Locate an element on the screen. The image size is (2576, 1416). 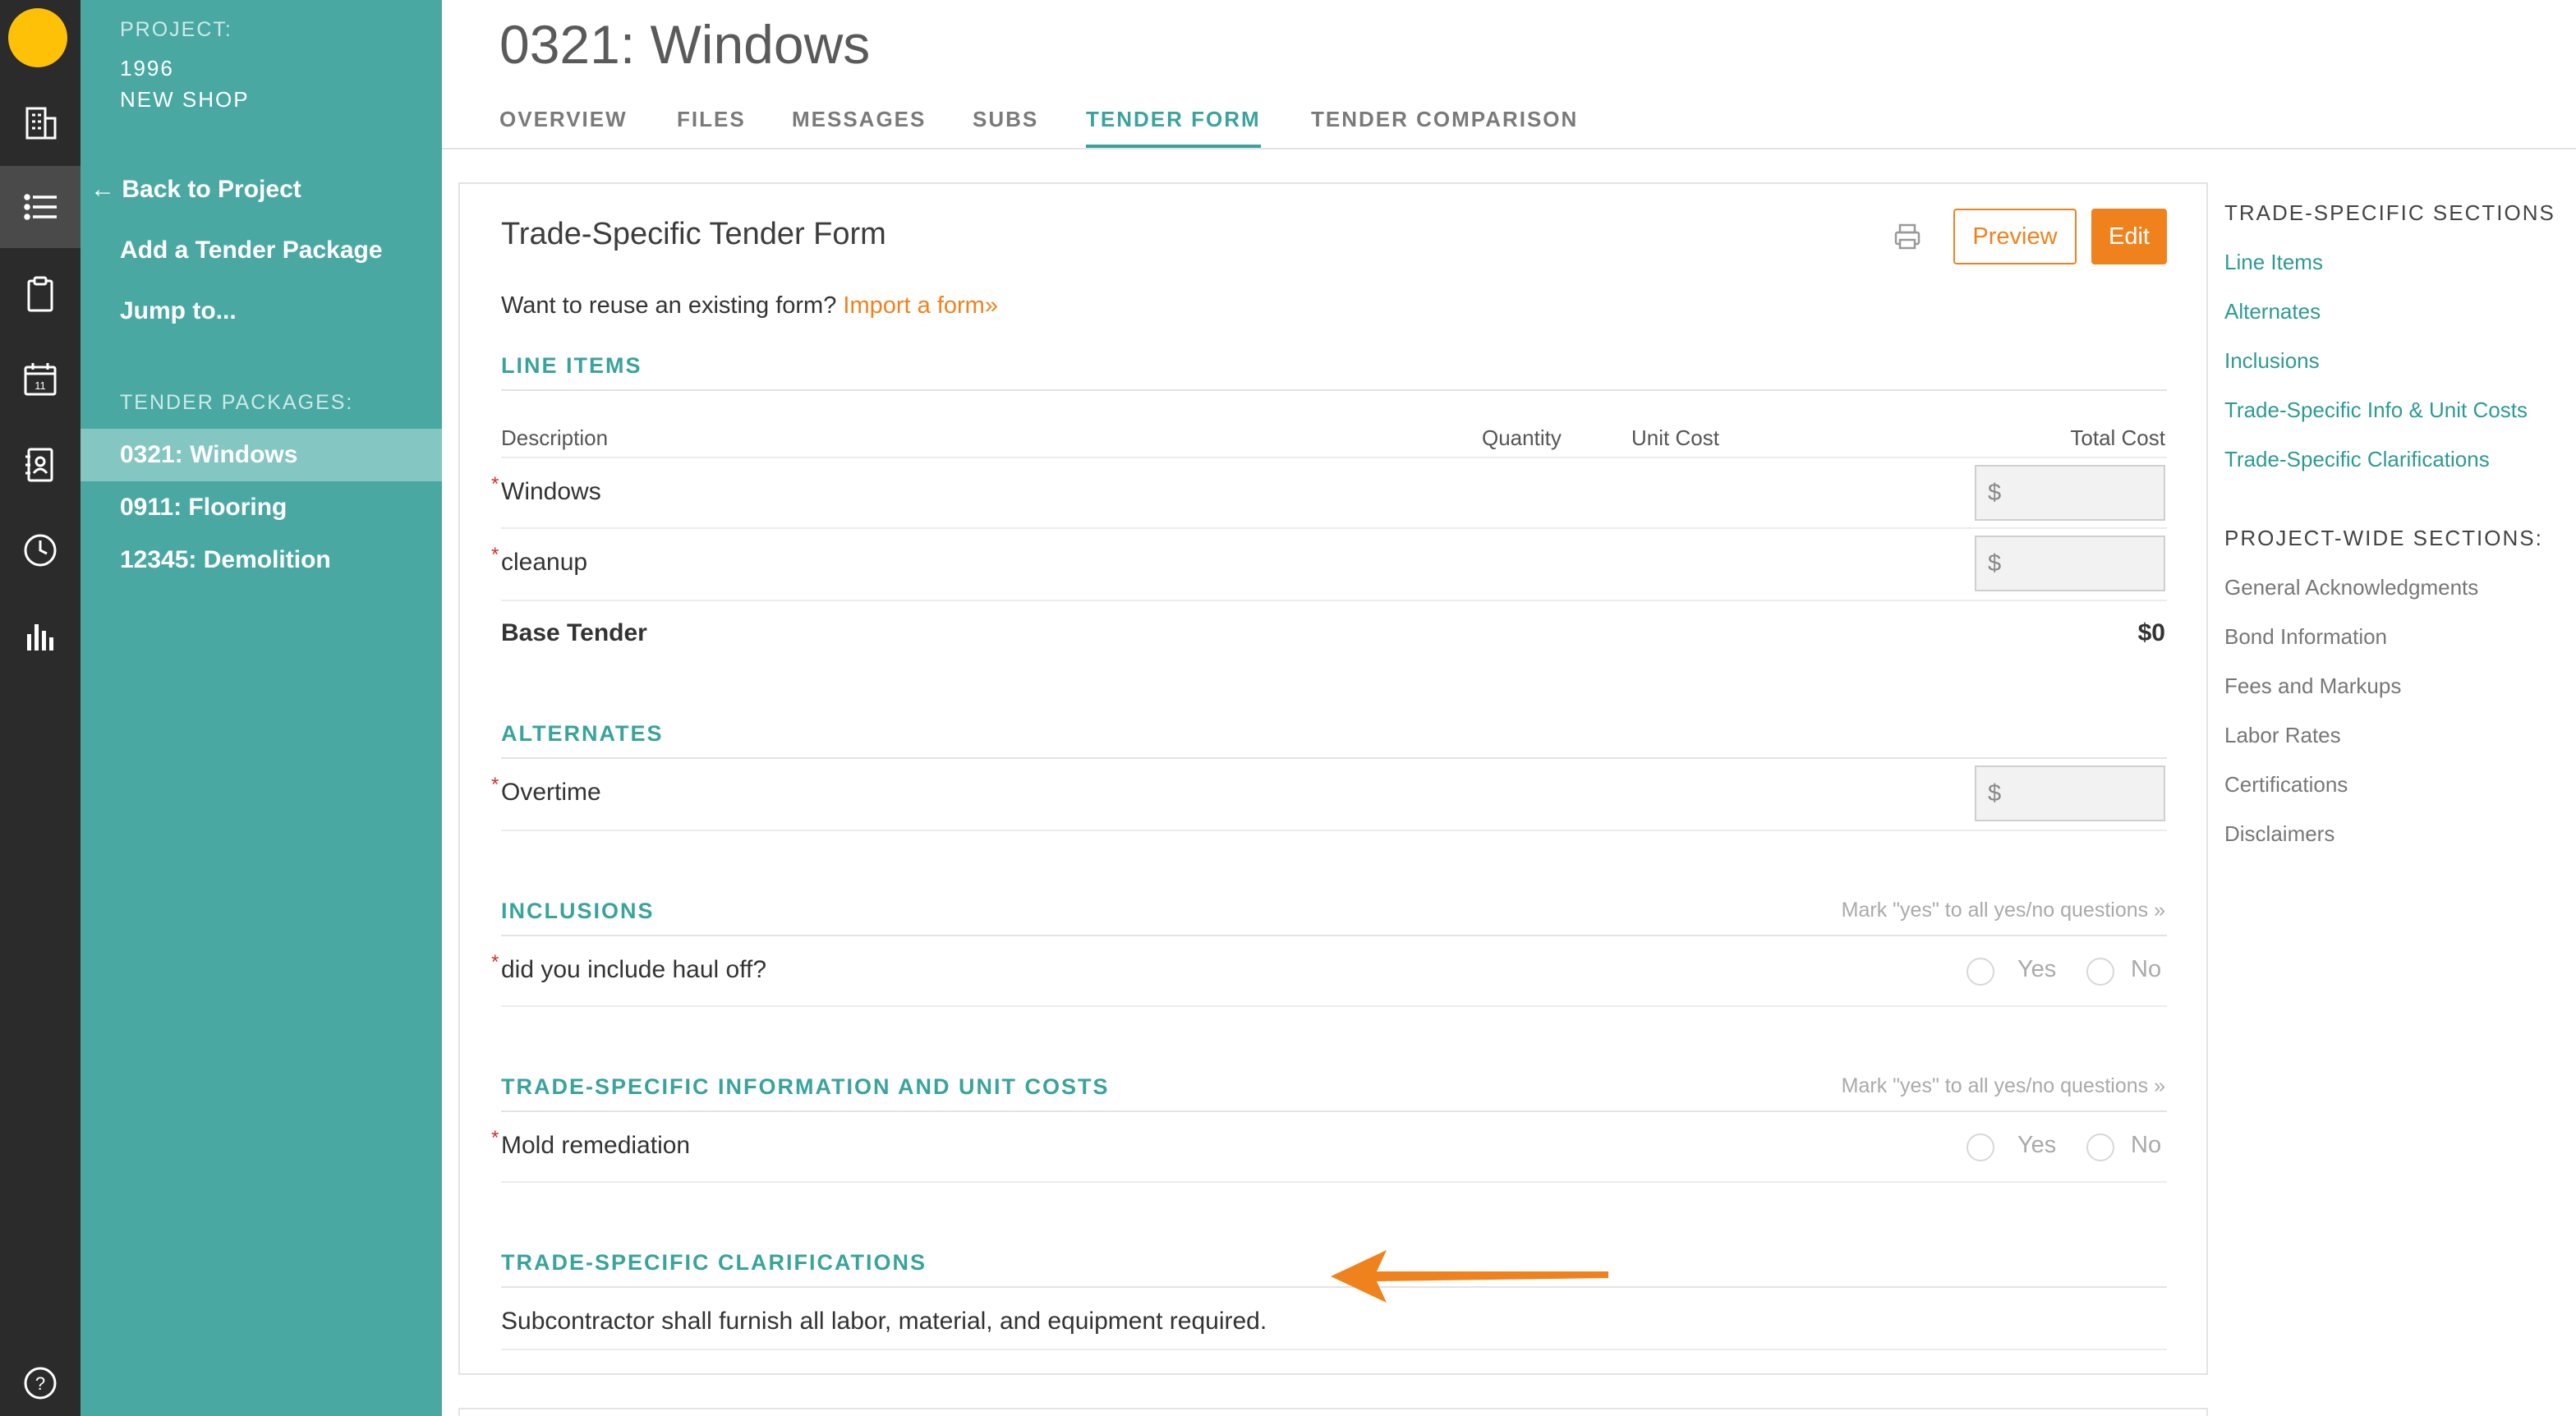
inclusions-heading: INCLUSIONS is located at coordinates (578, 911).